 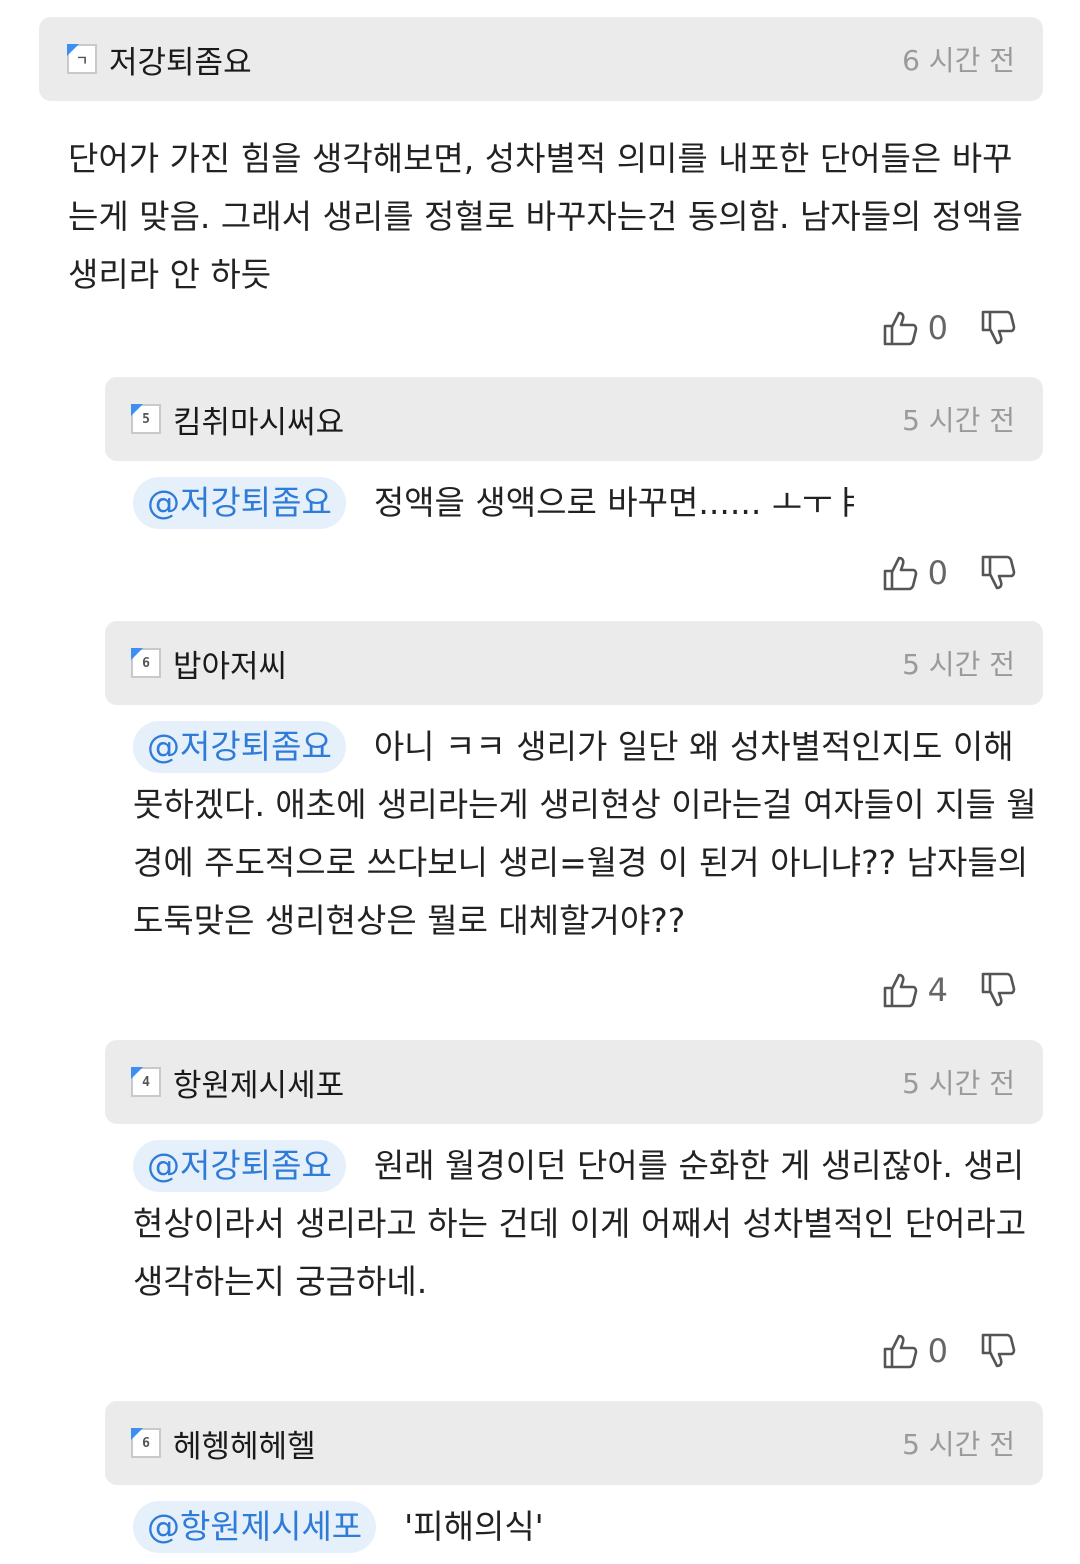 I want to click on comment-timestamp: 6 시간 전, so click(x=958, y=60).